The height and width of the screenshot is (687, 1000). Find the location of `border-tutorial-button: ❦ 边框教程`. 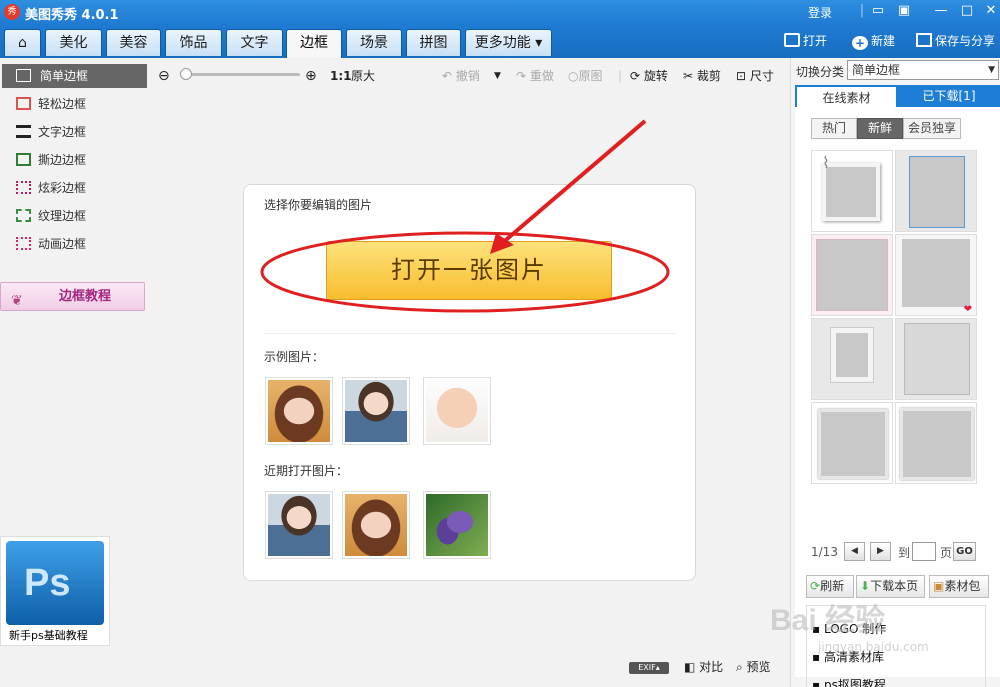

border-tutorial-button: ❦ 边框教程 is located at coordinates (72, 296).